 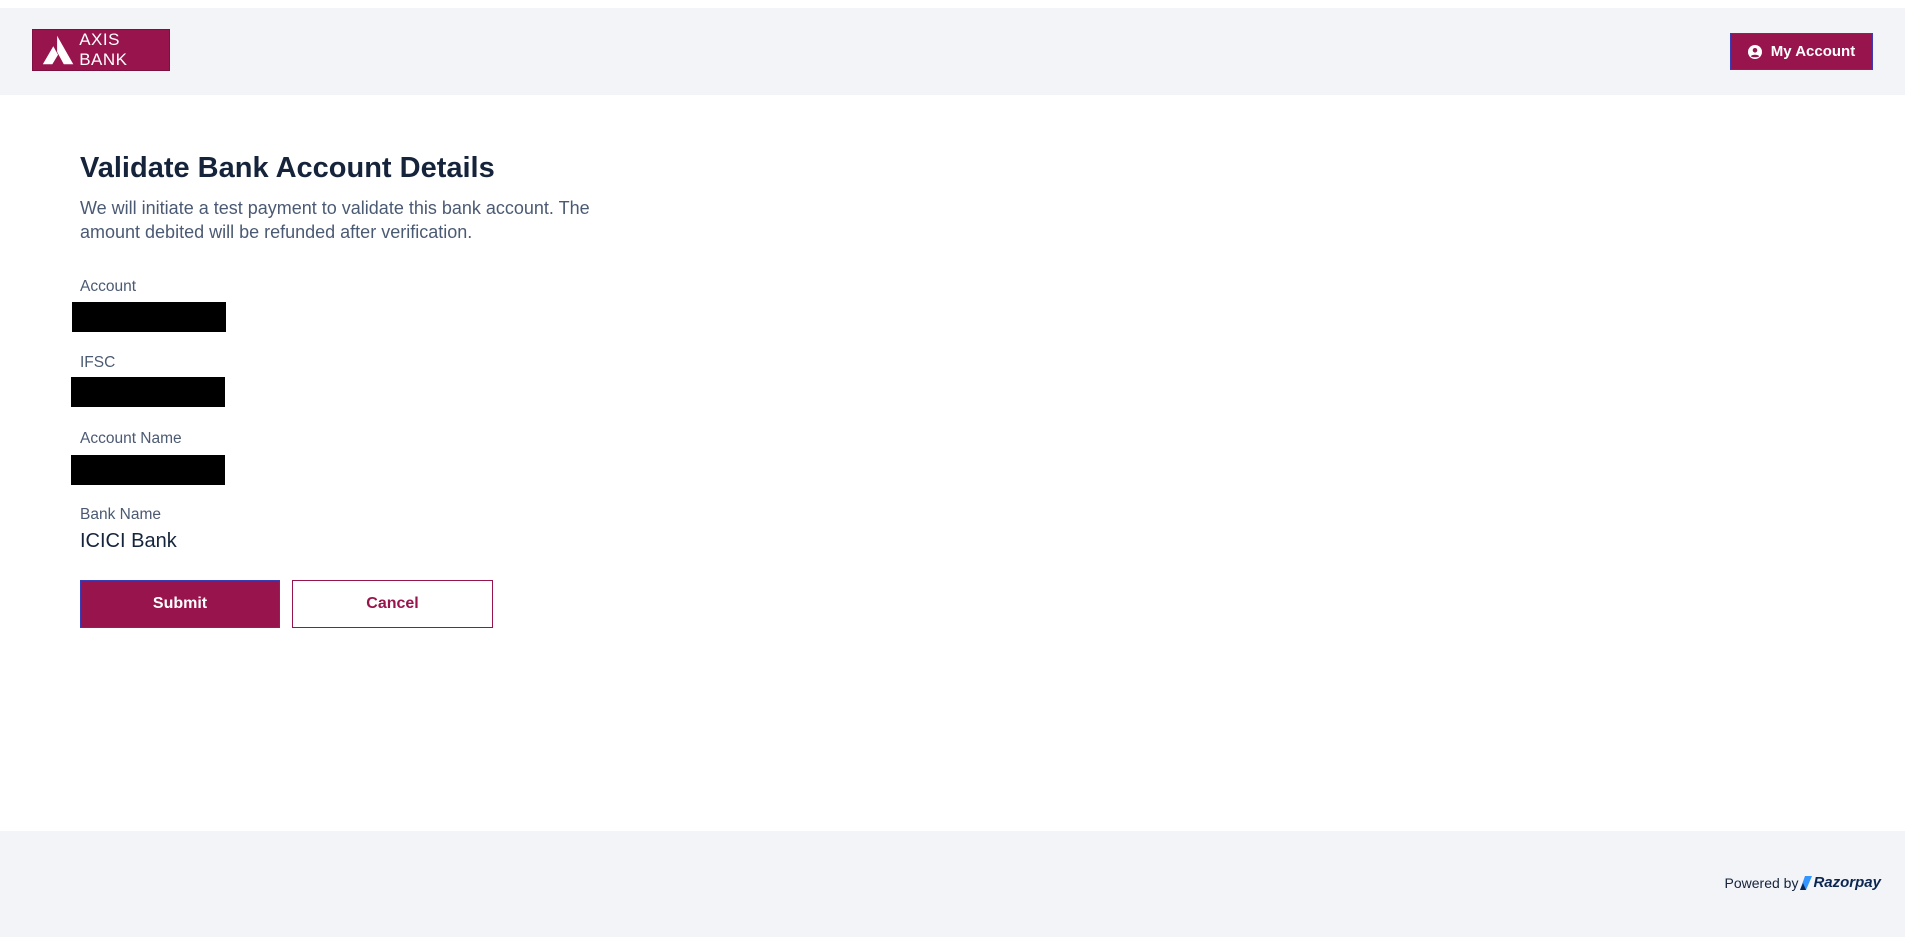 What do you see at coordinates (287, 168) in the screenshot?
I see `page-title: Validate Bank Account Details` at bounding box center [287, 168].